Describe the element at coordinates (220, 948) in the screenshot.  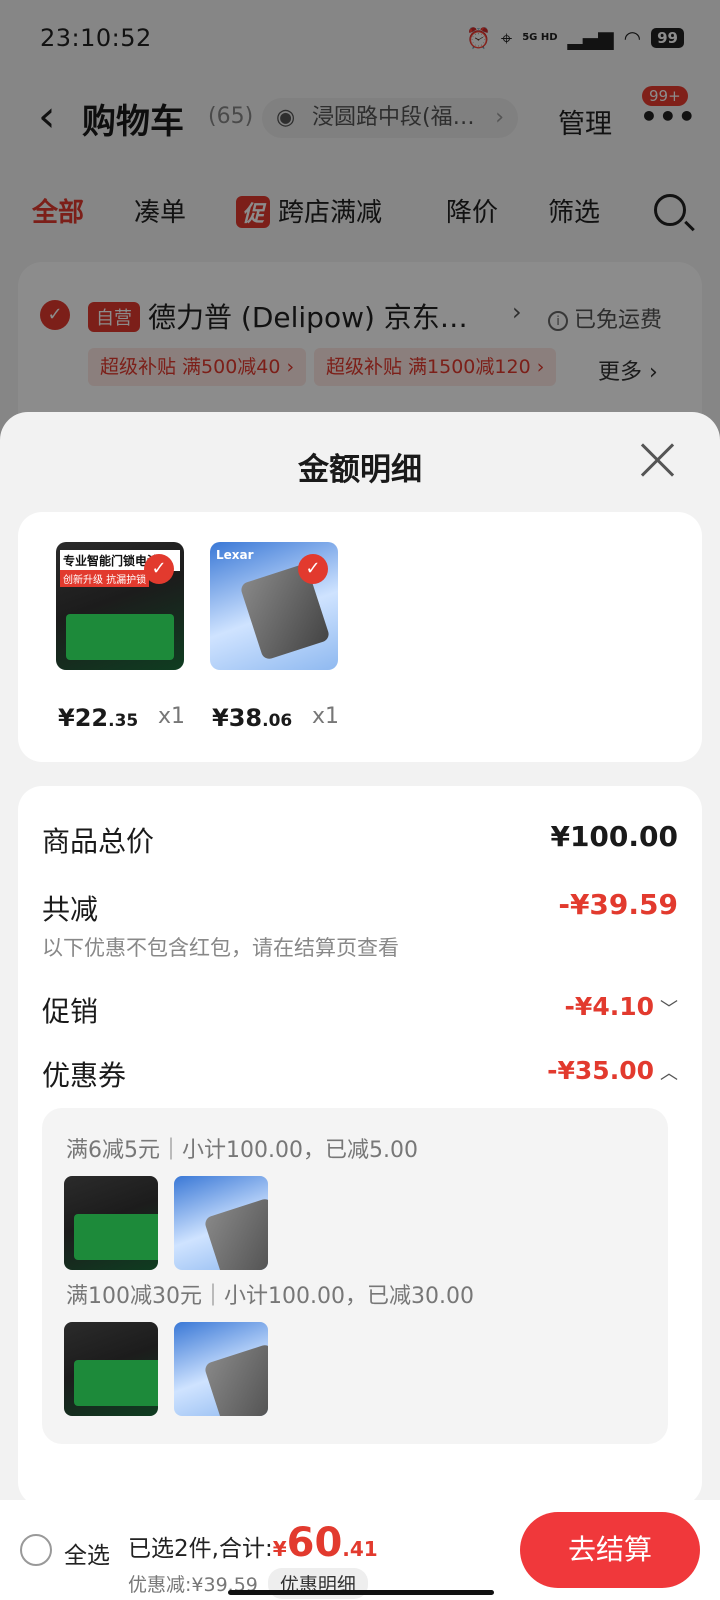
I see `reduce-note: 以下优惠不包含红包，请在结算页查看` at that location.